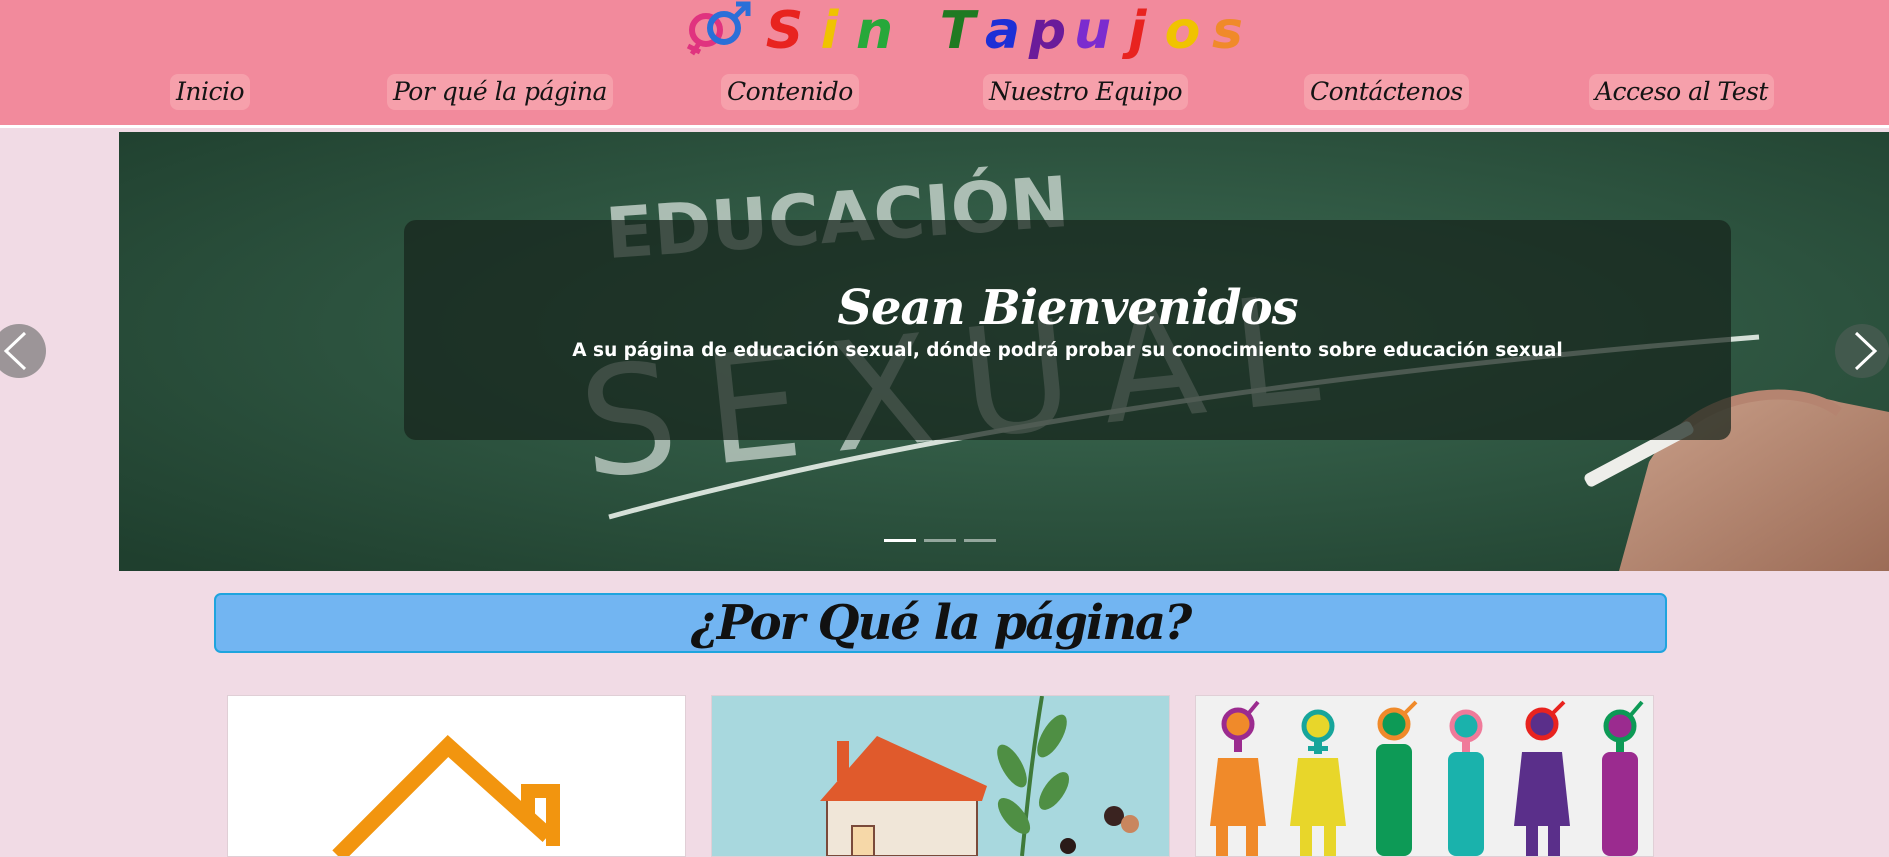 The image size is (1889, 857). I want to click on brand-letter: S, so click(784, 31).